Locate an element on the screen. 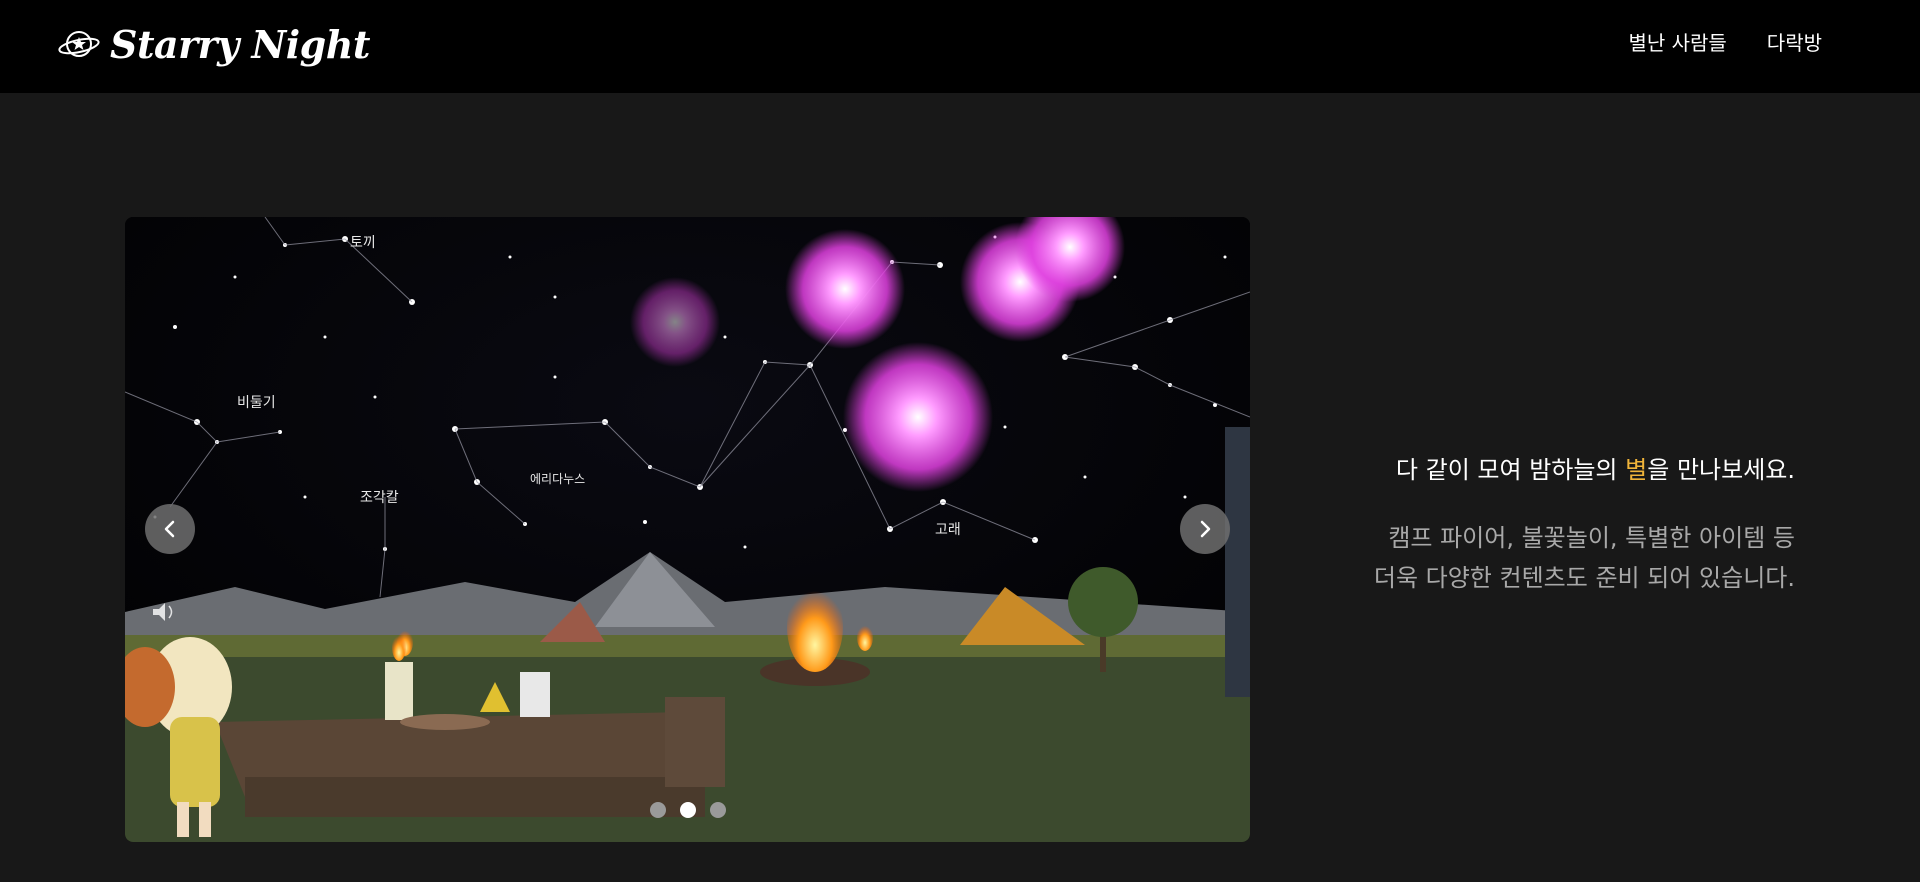 The width and height of the screenshot is (1920, 882). main-nav: 별난 사람들 다락방 is located at coordinates (1725, 43).